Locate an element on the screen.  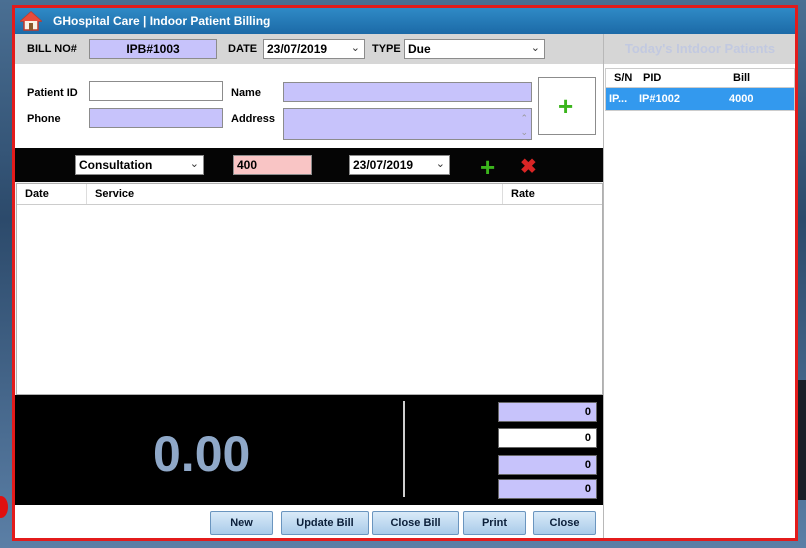
patient-form: Patient ID Phone Name Address ⌃ ⌄ is located at coordinates (309, 106).